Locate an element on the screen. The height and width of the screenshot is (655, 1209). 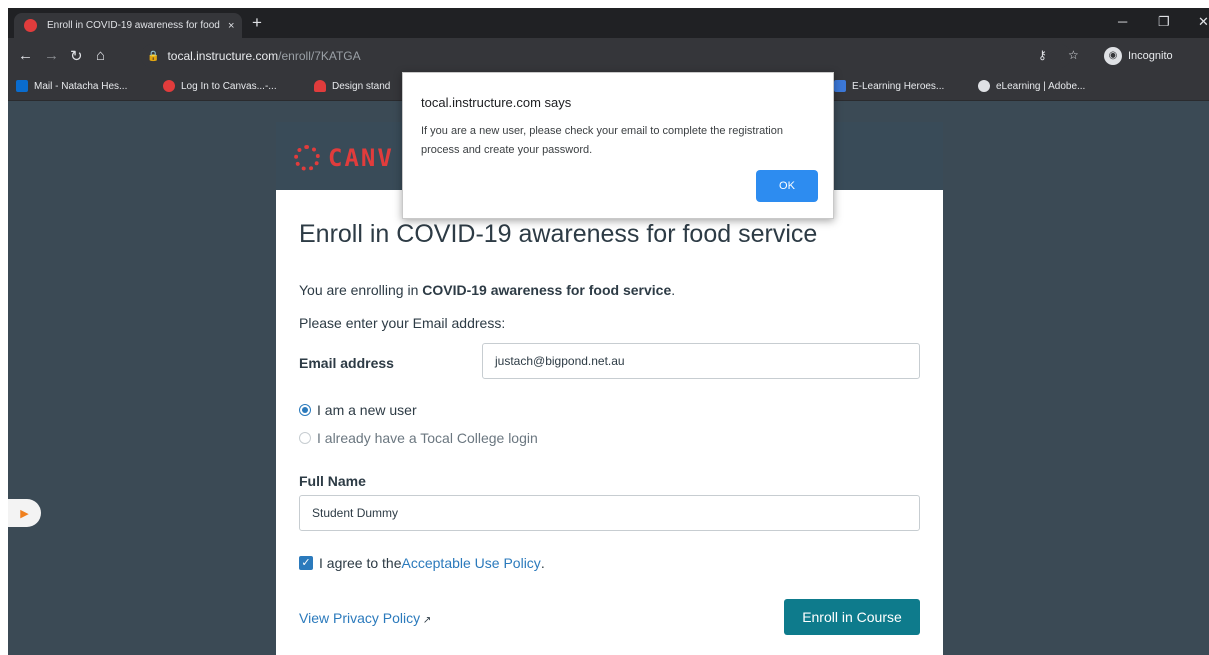
radio-existing-user: I already have a Tocal College login is located at coordinates (418, 438).